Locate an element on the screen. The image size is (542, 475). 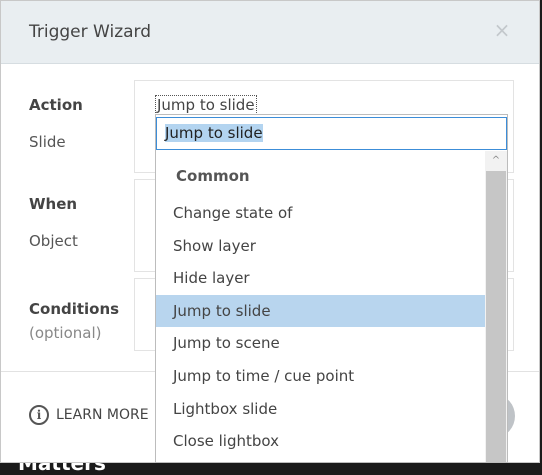
dropdown-option: Close lightbox is located at coordinates (320, 441).